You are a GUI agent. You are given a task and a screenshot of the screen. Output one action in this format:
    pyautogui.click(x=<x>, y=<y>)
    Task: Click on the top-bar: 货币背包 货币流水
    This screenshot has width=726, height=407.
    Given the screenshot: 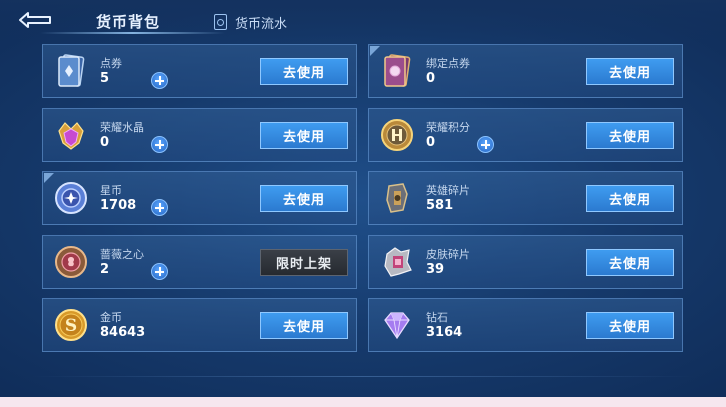 What is the action you would take?
    pyautogui.click(x=363, y=20)
    